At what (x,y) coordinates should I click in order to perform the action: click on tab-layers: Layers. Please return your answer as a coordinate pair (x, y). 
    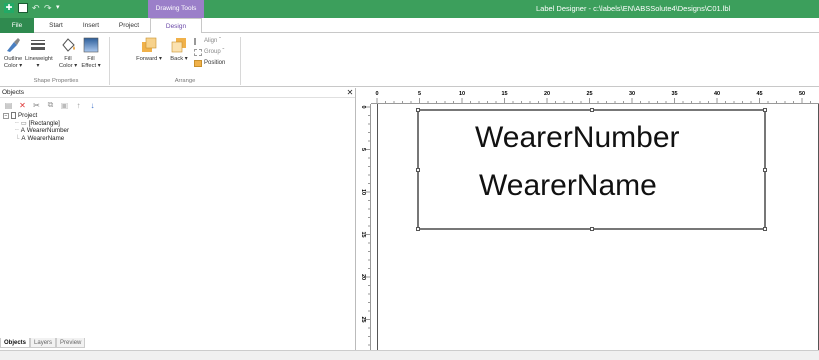
    Looking at the image, I should click on (43, 343).